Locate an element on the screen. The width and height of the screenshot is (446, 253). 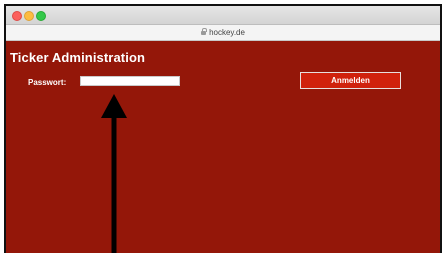
pointer-arrow-annotation is located at coordinates (114, 173).